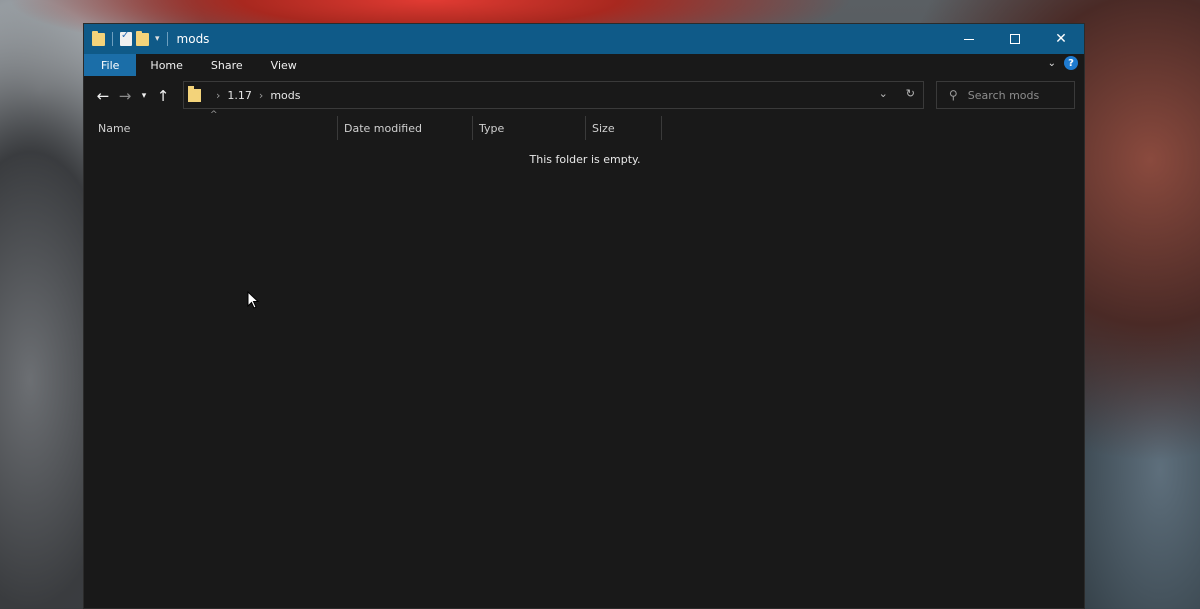 The height and width of the screenshot is (609, 1200). I want to click on arrow-left-icon: ←, so click(103, 96).